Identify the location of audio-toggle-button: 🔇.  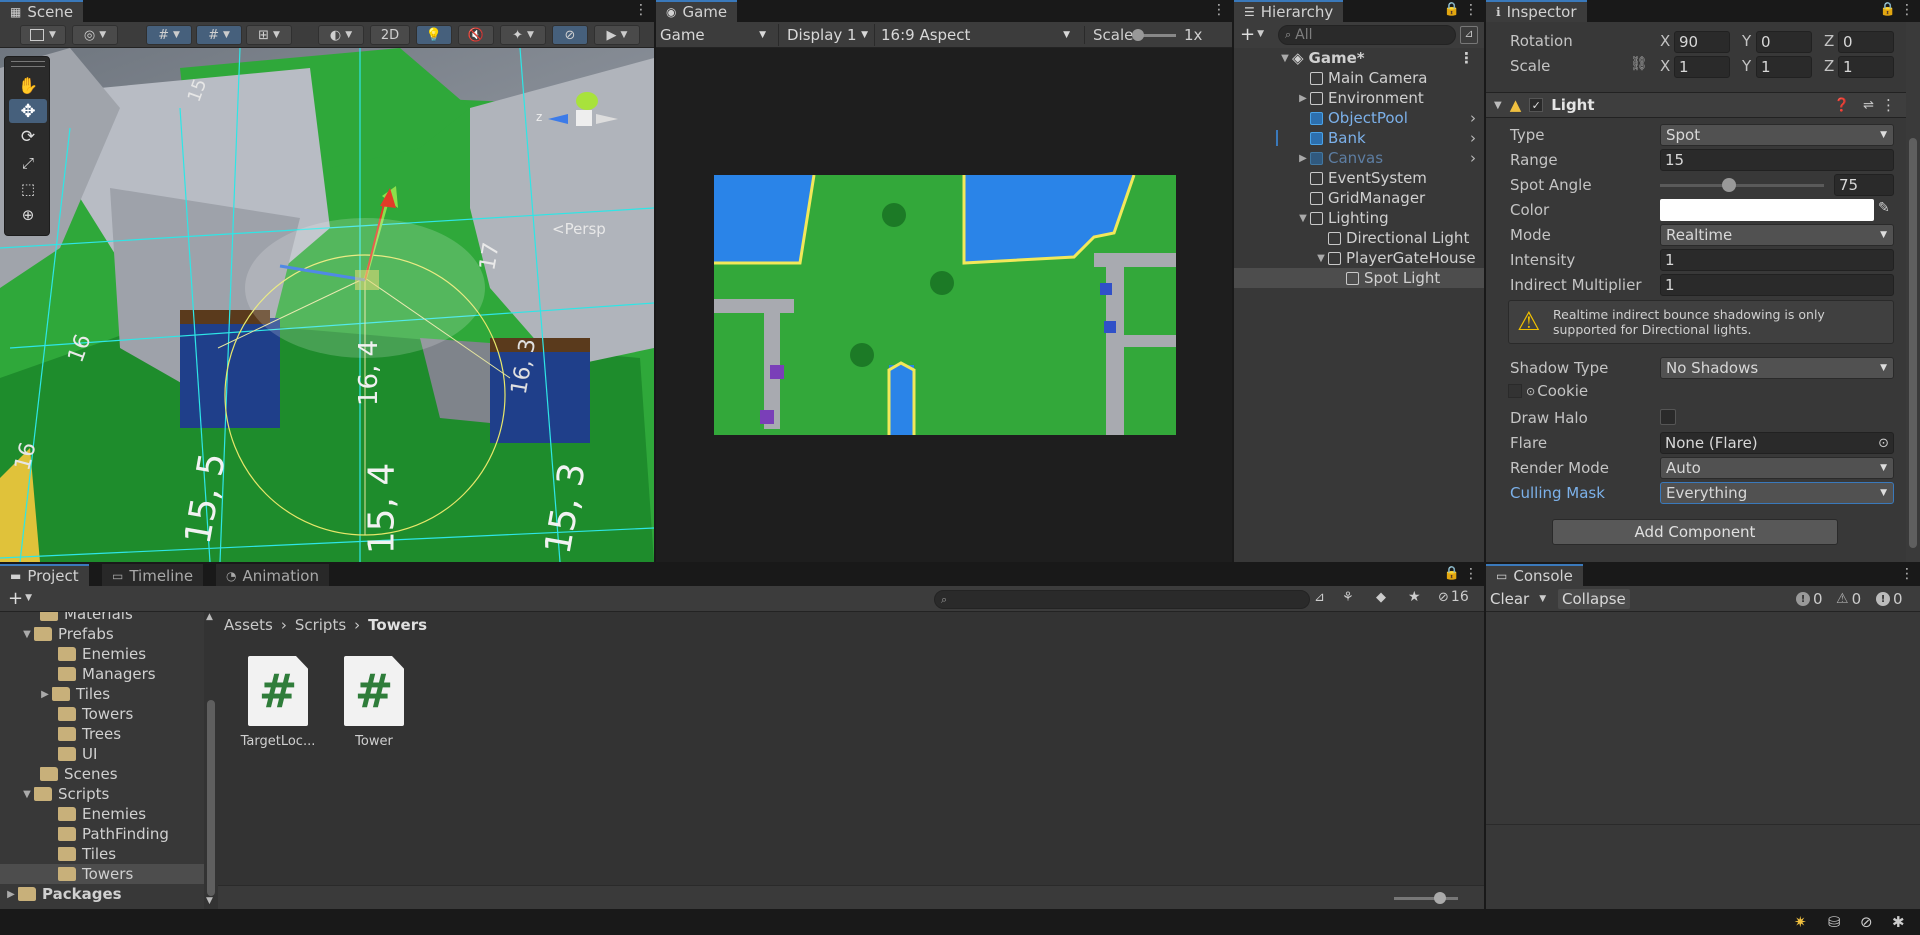
(476, 35).